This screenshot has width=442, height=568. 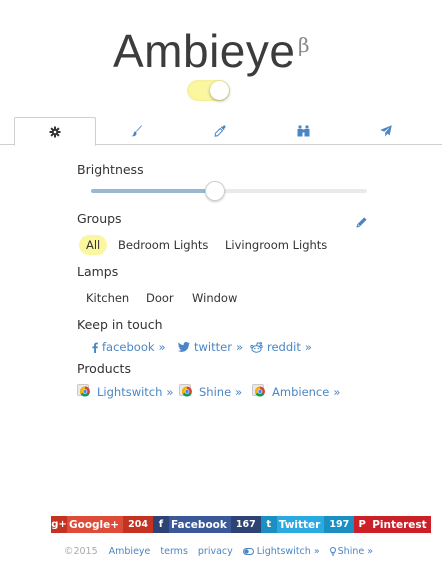 I want to click on beta-badge: β, so click(x=304, y=45).